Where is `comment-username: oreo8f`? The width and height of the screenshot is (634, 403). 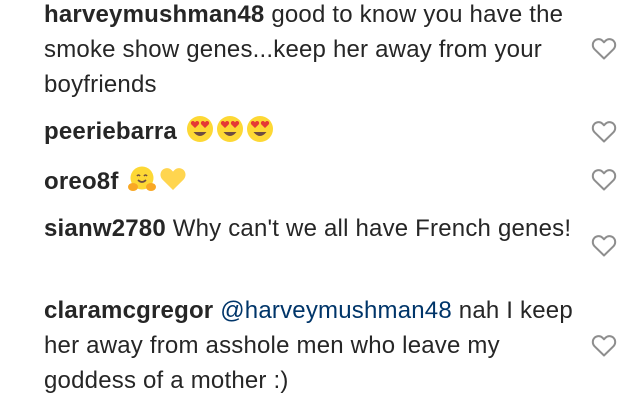
comment-username: oreo8f is located at coordinates (81, 181).